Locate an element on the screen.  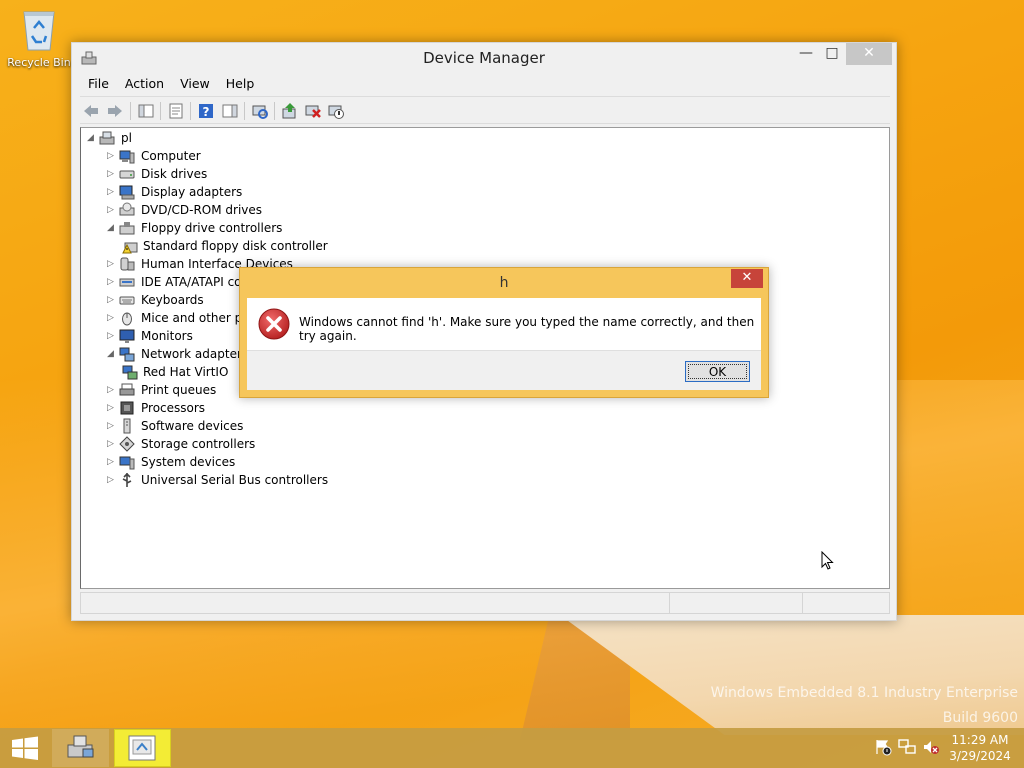
system-icon is located at coordinates (127, 462).